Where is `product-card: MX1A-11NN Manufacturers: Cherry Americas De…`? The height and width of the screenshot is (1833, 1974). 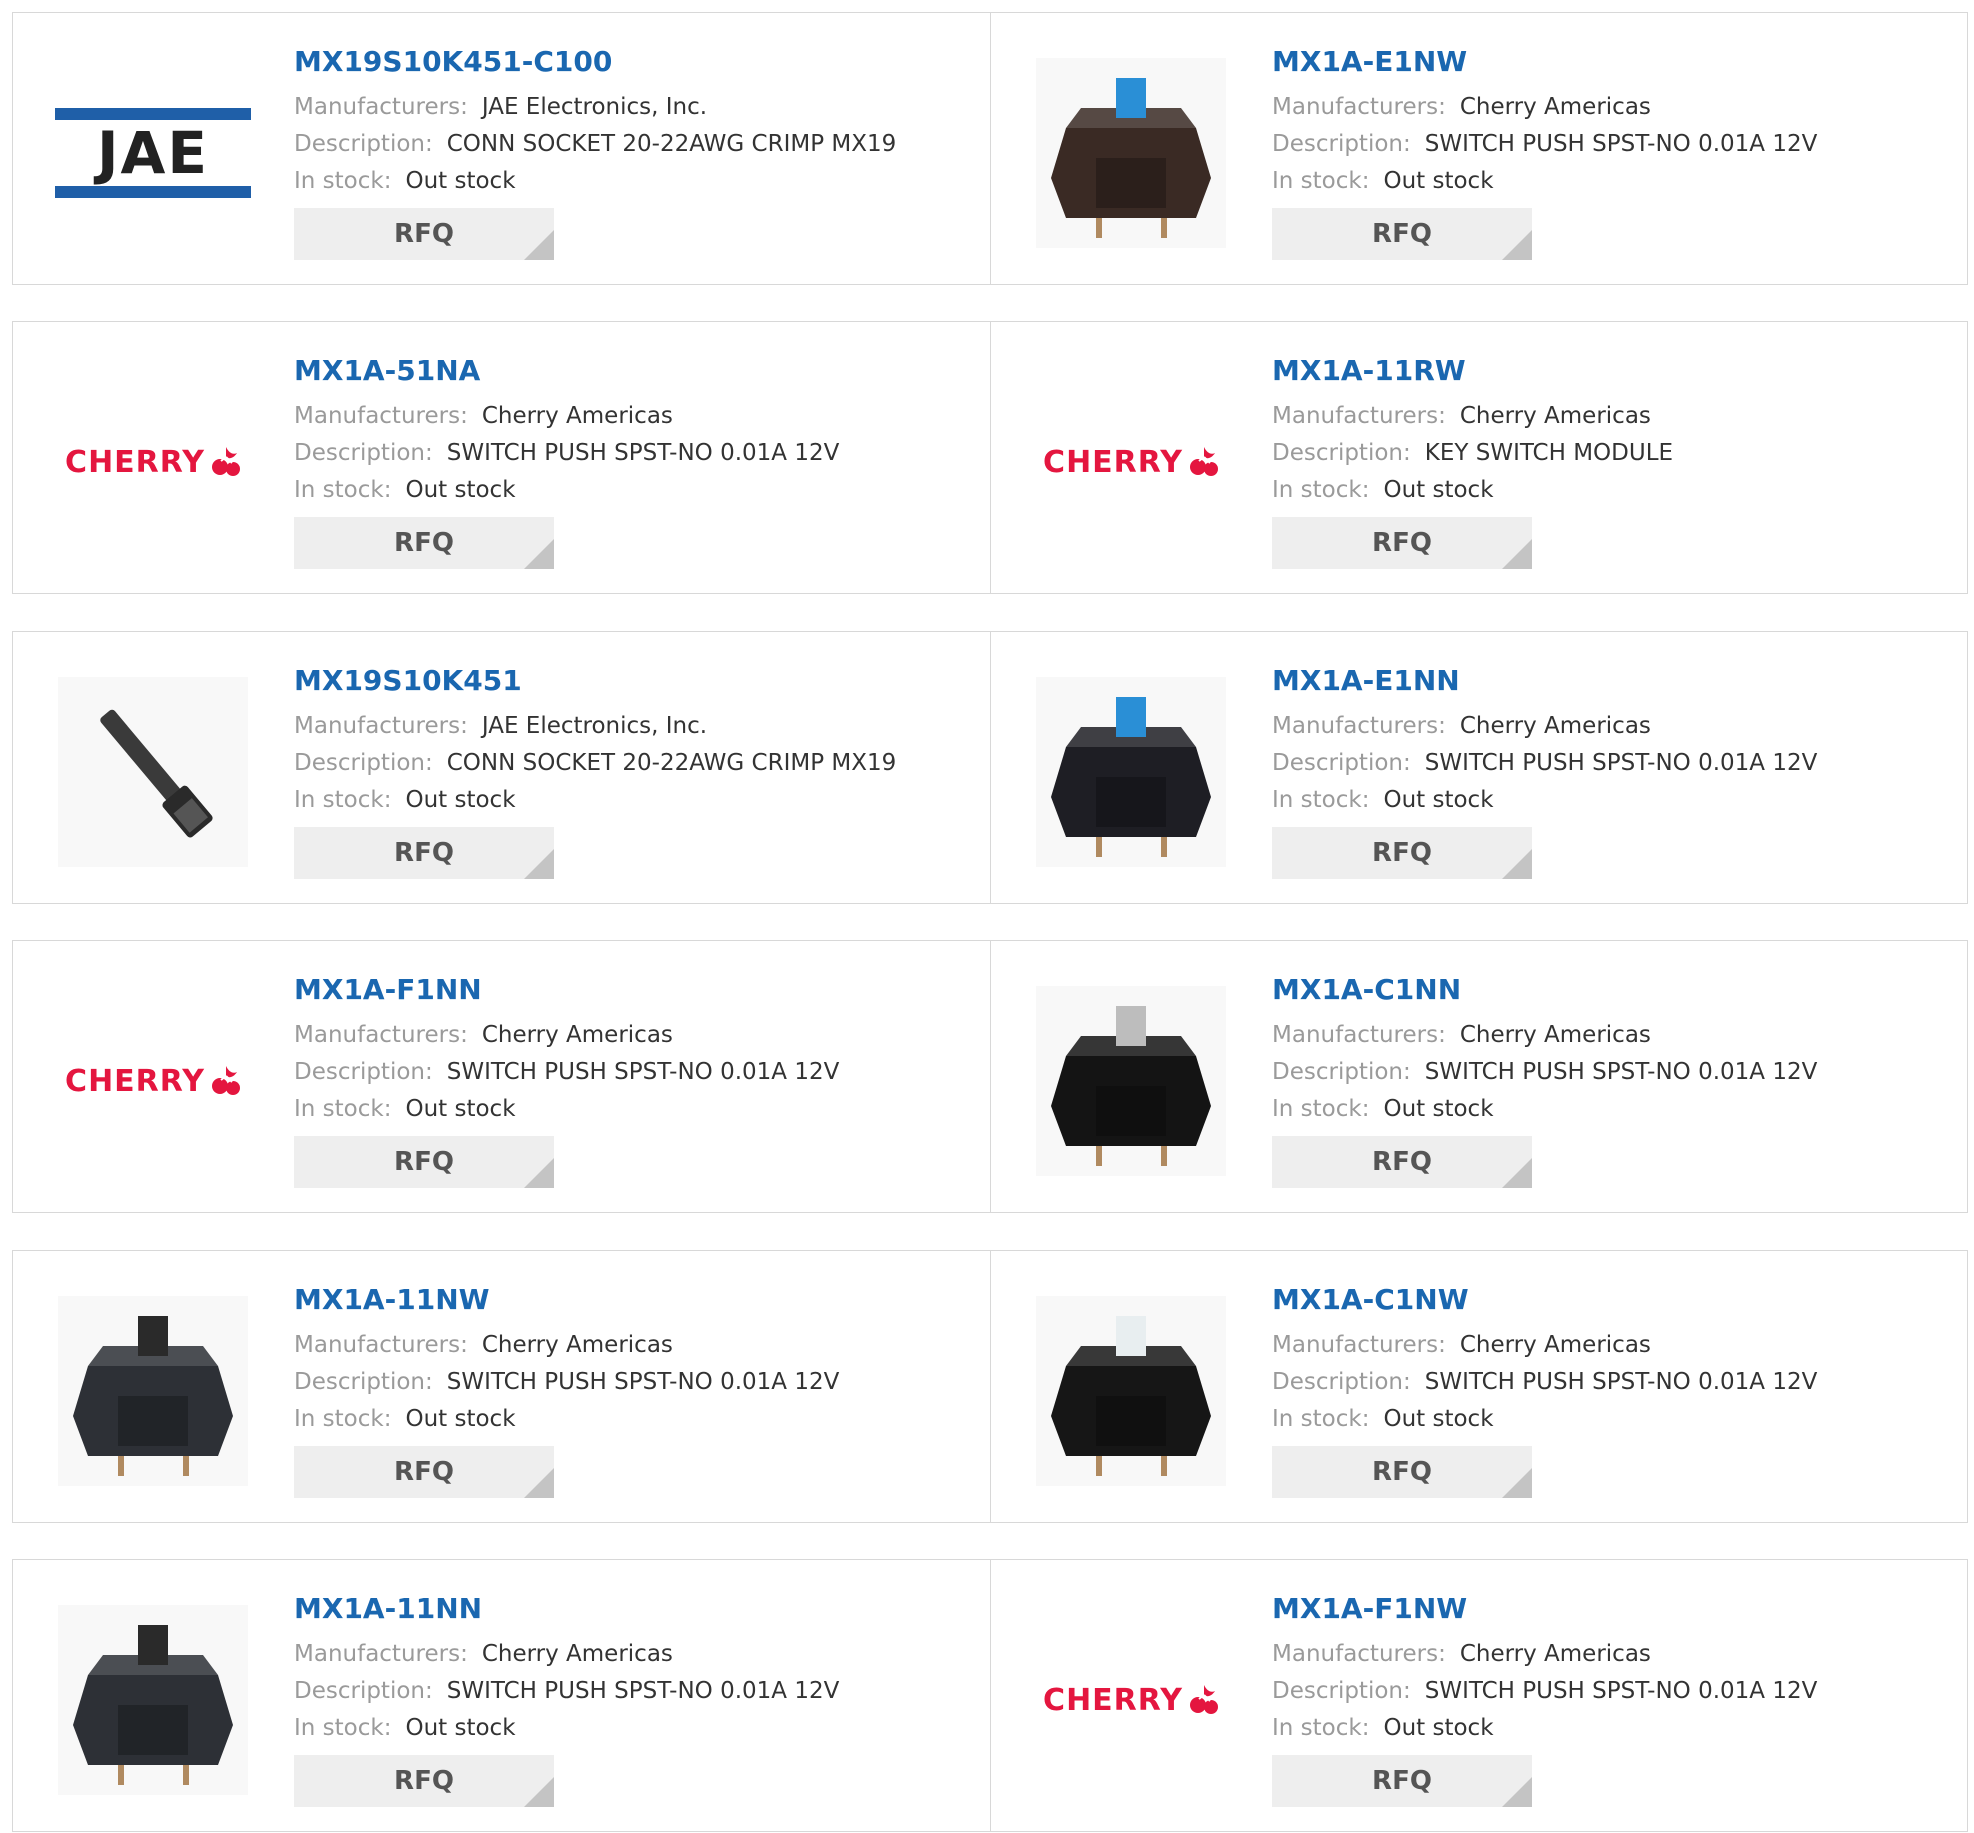
product-card: MX1A-11NN Manufacturers: Cherry Americas De… is located at coordinates (501, 1695).